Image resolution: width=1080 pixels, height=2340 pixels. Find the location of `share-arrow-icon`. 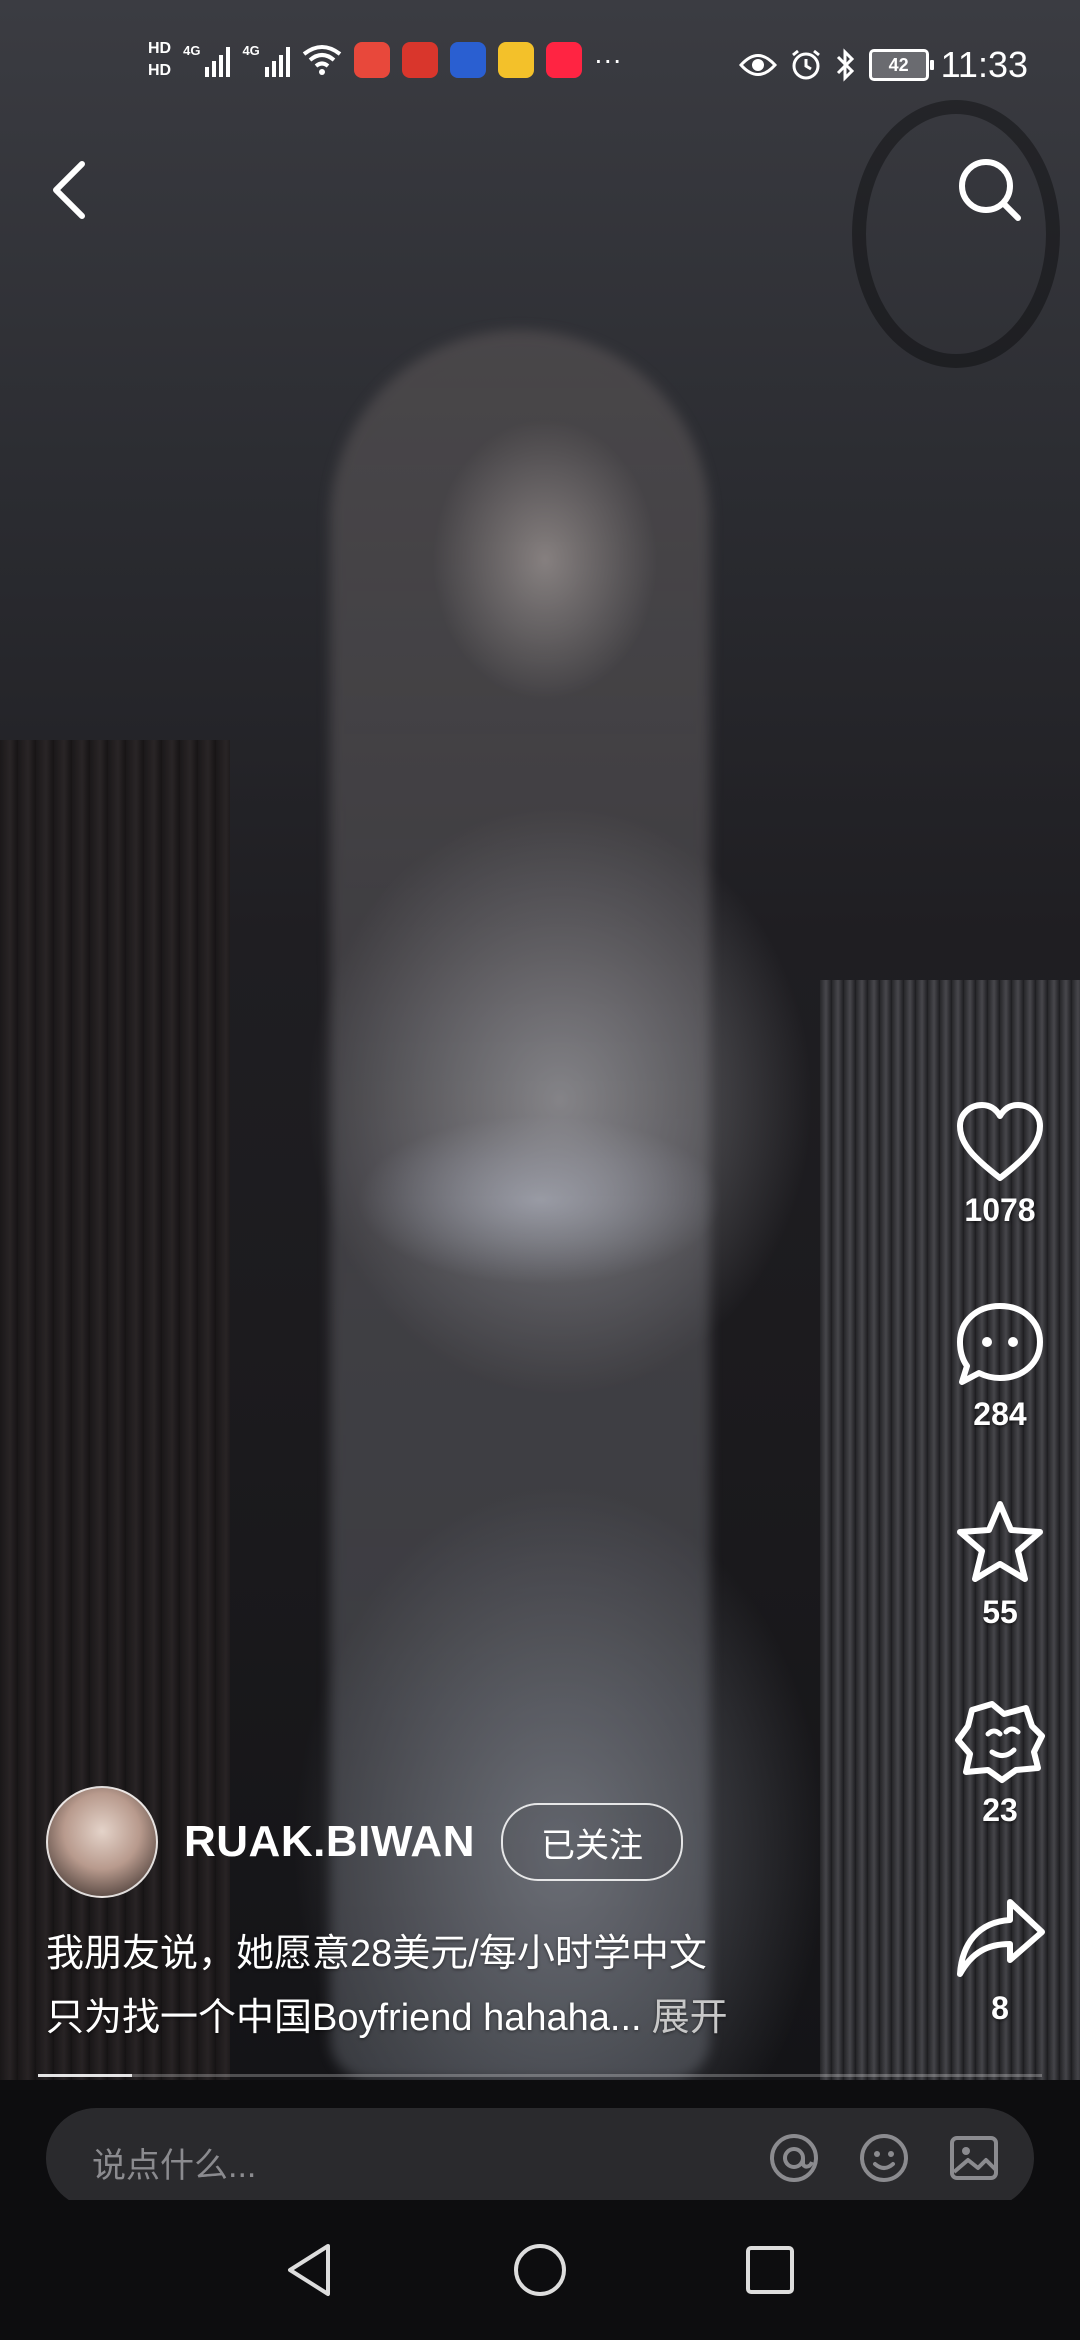

share-arrow-icon is located at coordinates (1001, 1938).